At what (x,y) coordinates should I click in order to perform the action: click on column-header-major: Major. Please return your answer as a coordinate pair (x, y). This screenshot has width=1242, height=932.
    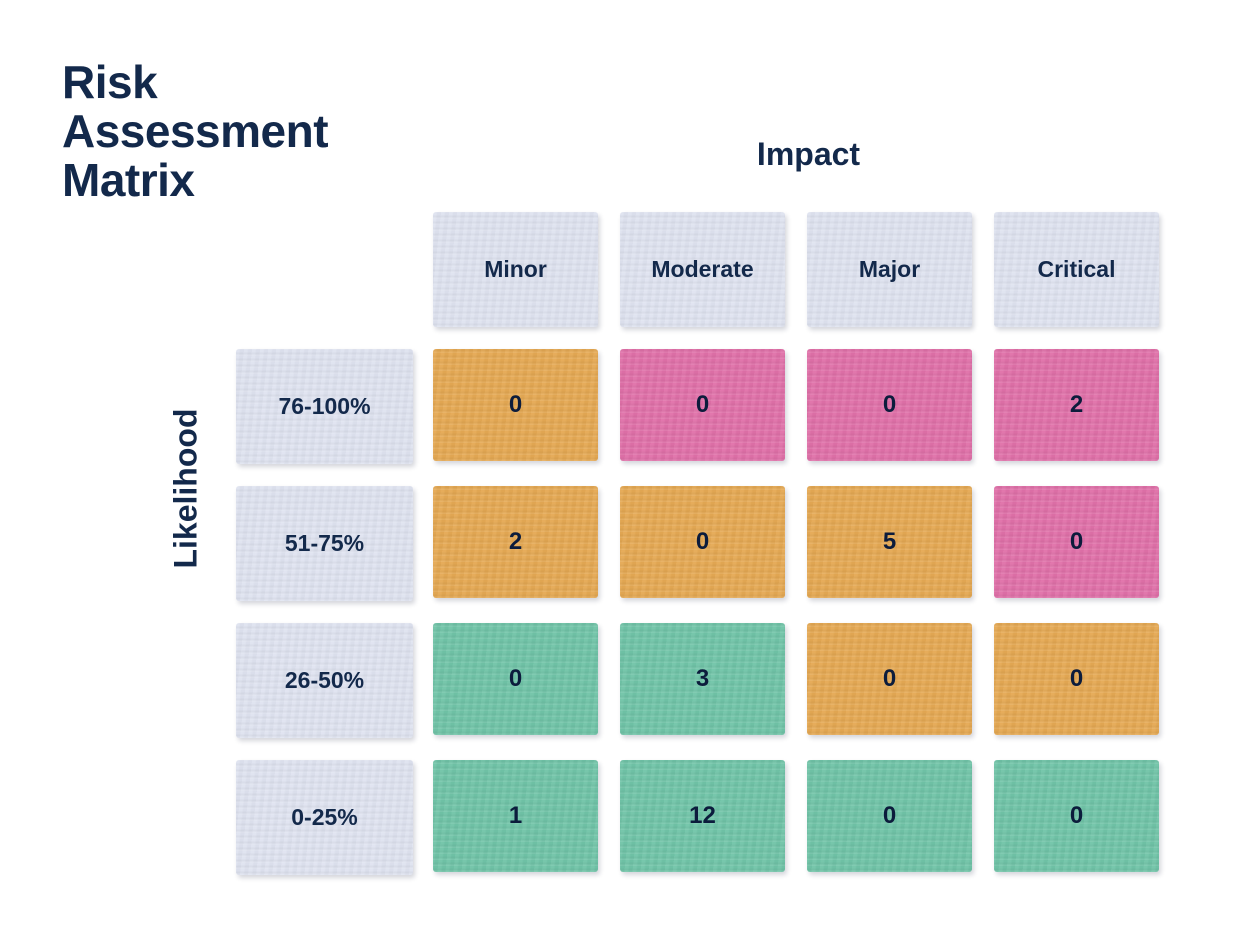
    Looking at the image, I should click on (889, 269).